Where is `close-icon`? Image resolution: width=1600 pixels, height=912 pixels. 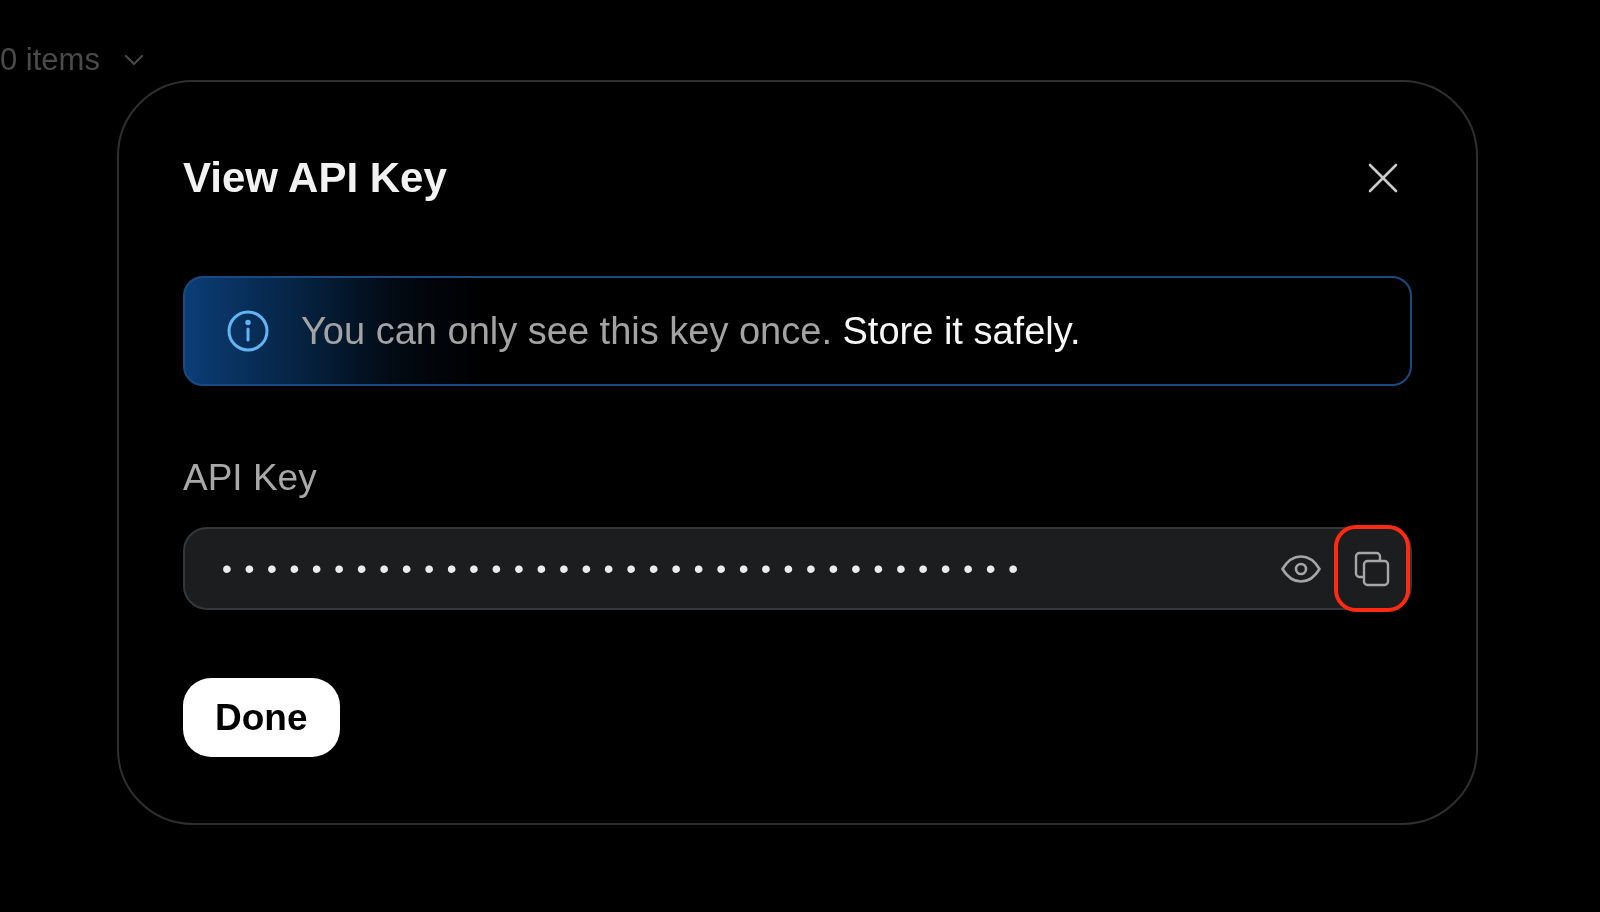 close-icon is located at coordinates (1383, 178).